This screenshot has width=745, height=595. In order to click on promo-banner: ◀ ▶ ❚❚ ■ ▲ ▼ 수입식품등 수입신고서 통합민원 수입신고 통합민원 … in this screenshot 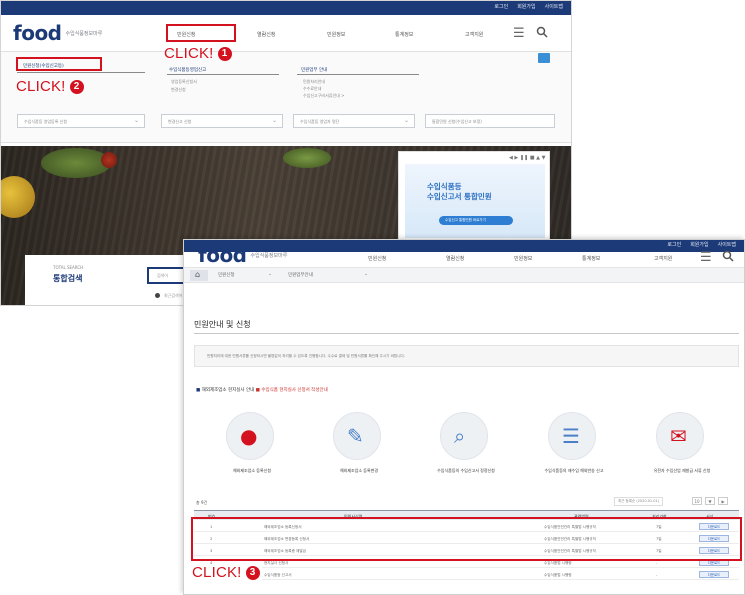, I will do `click(474, 197)`.